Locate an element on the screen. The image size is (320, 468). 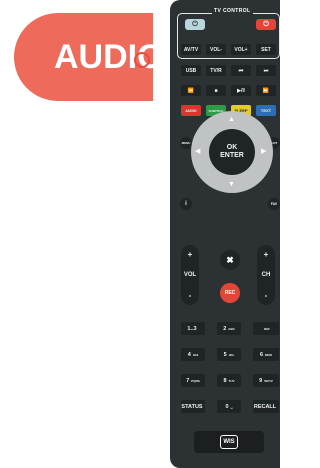
keypad-key: 6 MNO is located at coordinates (266, 354).